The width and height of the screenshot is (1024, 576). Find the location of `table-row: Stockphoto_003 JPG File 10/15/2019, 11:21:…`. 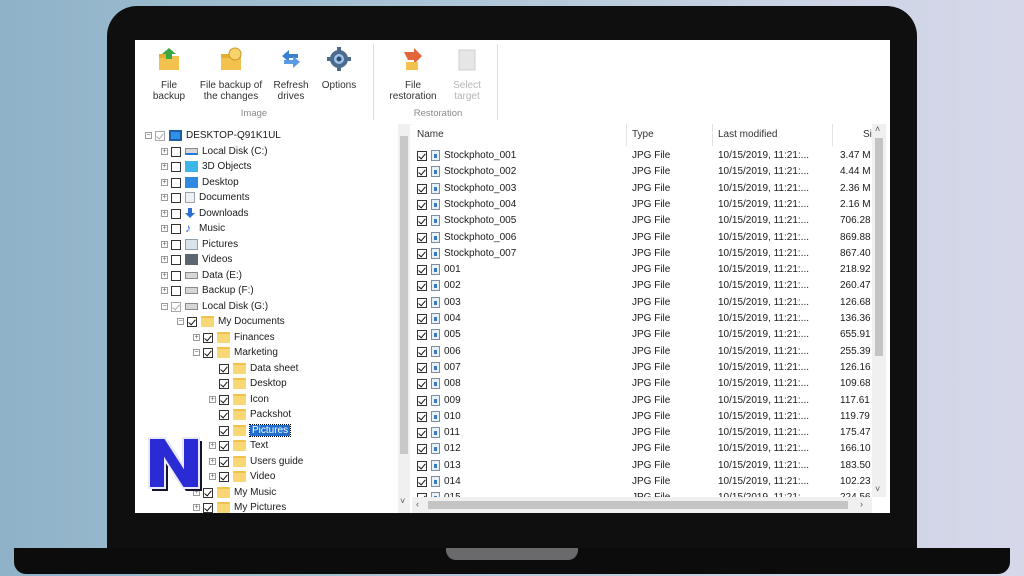

table-row: Stockphoto_003 JPG File 10/15/2019, 11:21:… is located at coordinates (643, 189).